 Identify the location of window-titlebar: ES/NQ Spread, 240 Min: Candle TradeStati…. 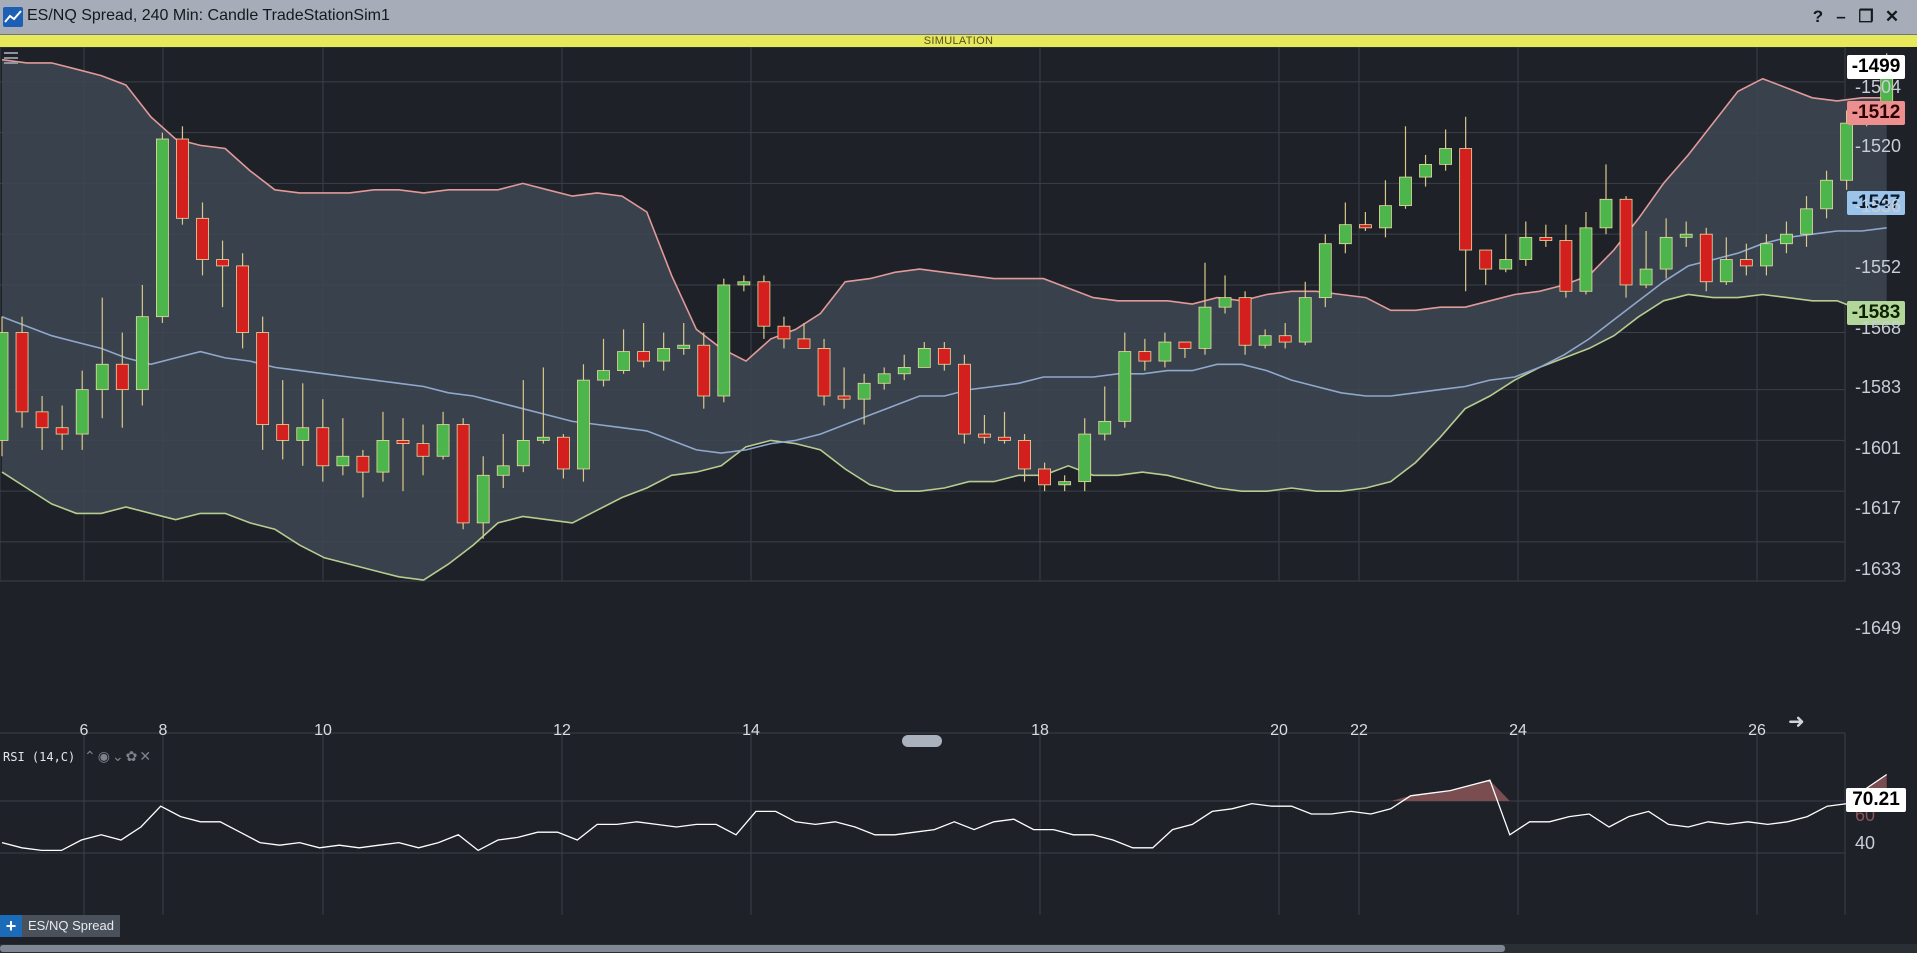
(958, 17).